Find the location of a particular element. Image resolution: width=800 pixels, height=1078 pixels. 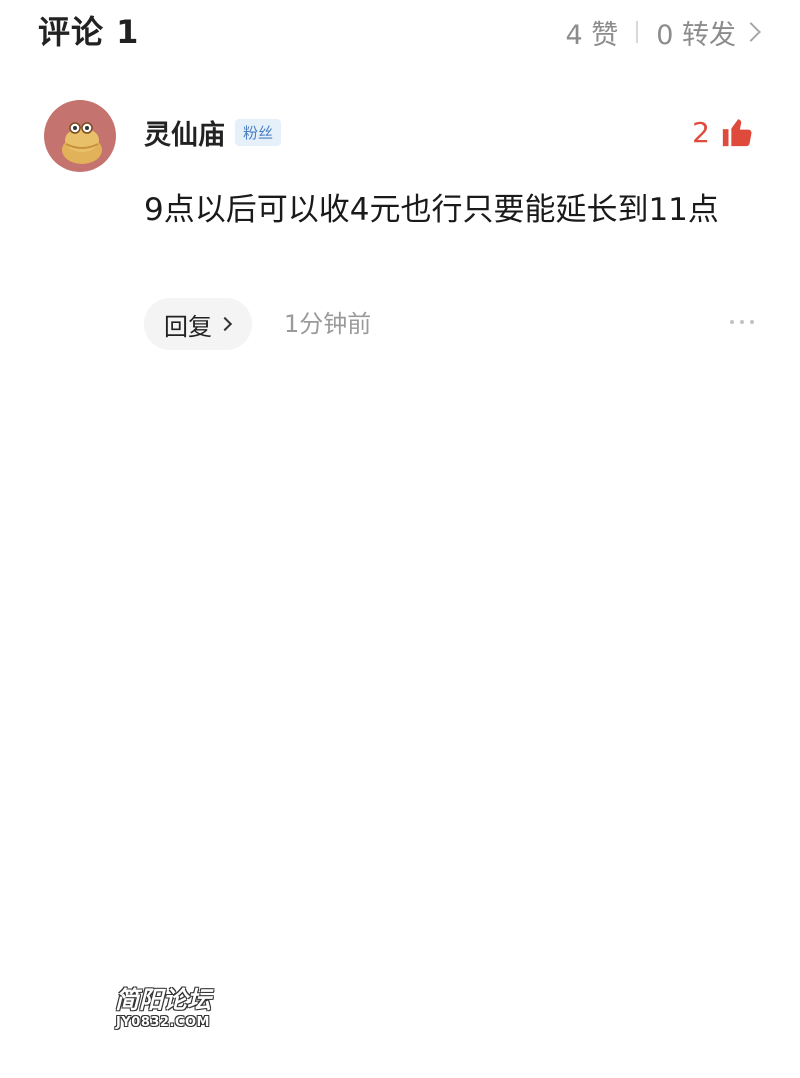

reply-button: 回复 is located at coordinates (198, 324).